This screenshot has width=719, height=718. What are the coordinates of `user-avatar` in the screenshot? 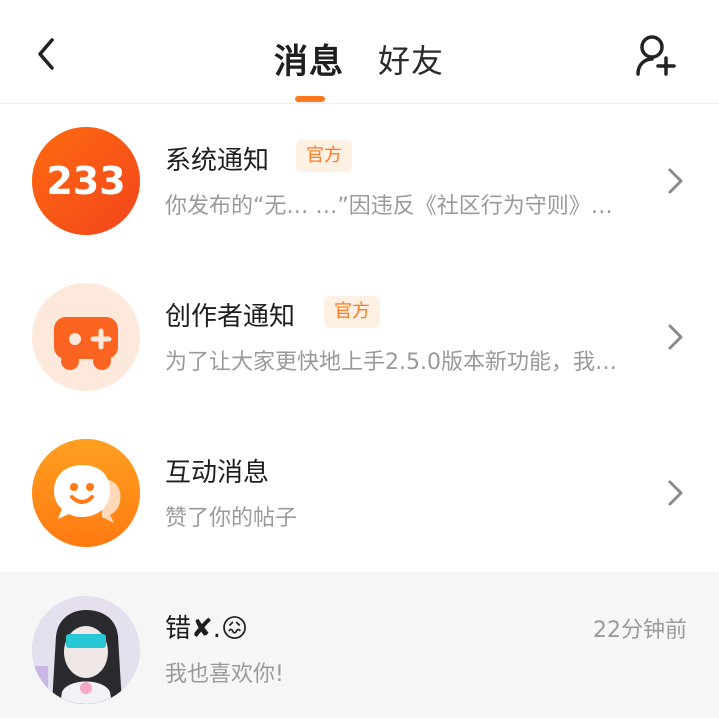 It's located at (86, 650).